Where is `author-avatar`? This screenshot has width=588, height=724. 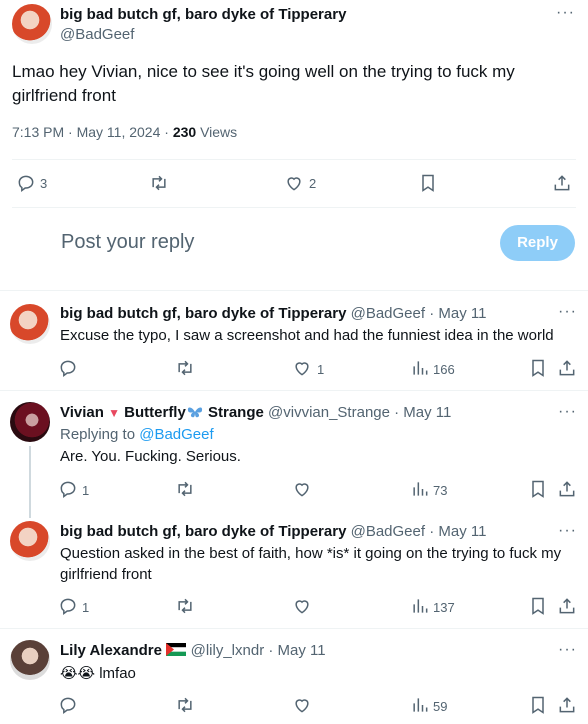 author-avatar is located at coordinates (32, 24).